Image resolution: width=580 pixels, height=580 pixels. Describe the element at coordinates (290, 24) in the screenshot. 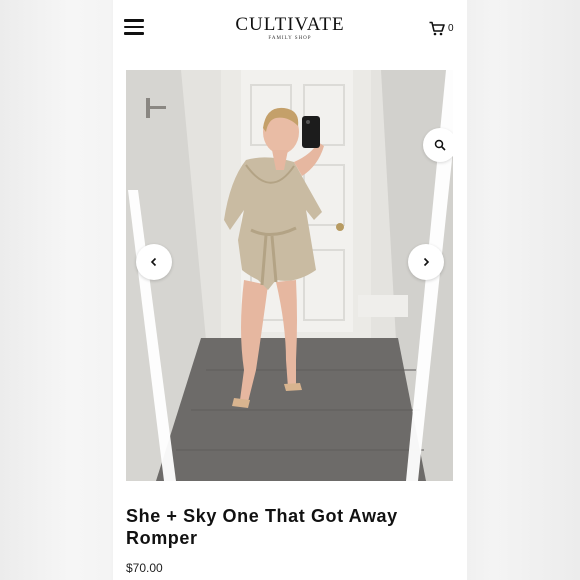

I see `logo-text: CULTIVATE` at that location.